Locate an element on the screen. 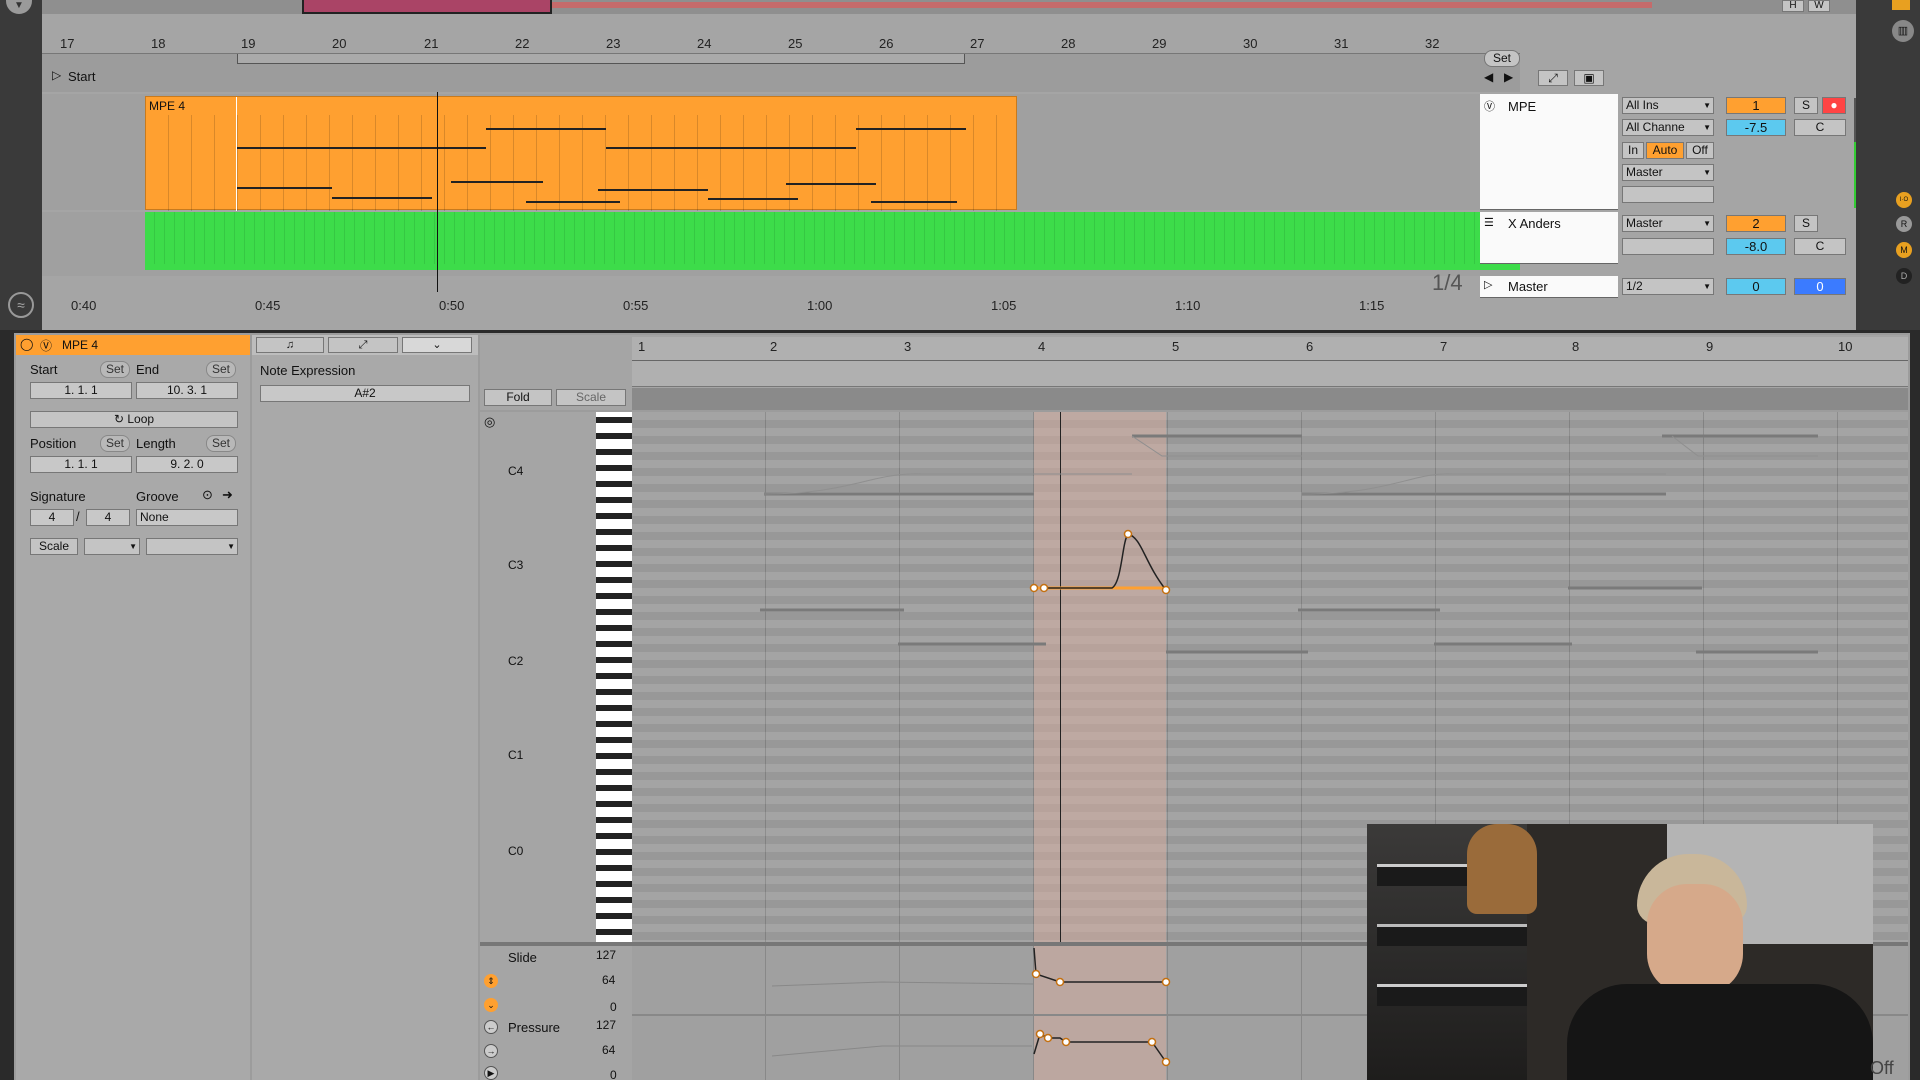 The image size is (1920, 1080). lock-icon: ▣ is located at coordinates (1589, 78).